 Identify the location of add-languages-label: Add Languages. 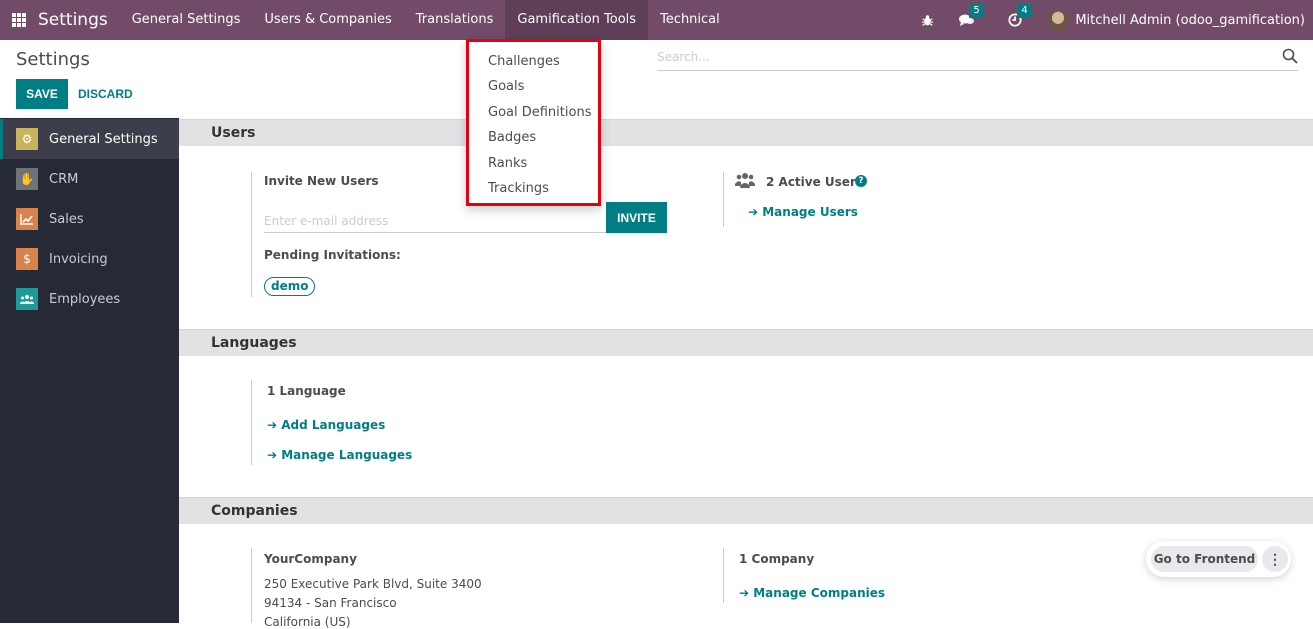
(333, 425).